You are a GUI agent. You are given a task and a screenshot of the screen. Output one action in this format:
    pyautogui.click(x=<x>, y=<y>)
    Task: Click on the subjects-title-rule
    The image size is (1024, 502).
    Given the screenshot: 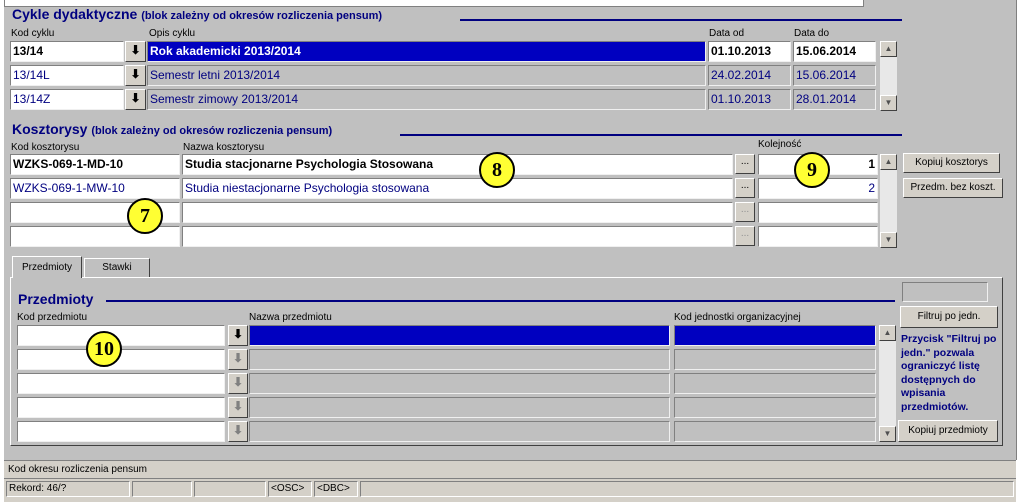 What is the action you would take?
    pyautogui.click(x=500, y=301)
    